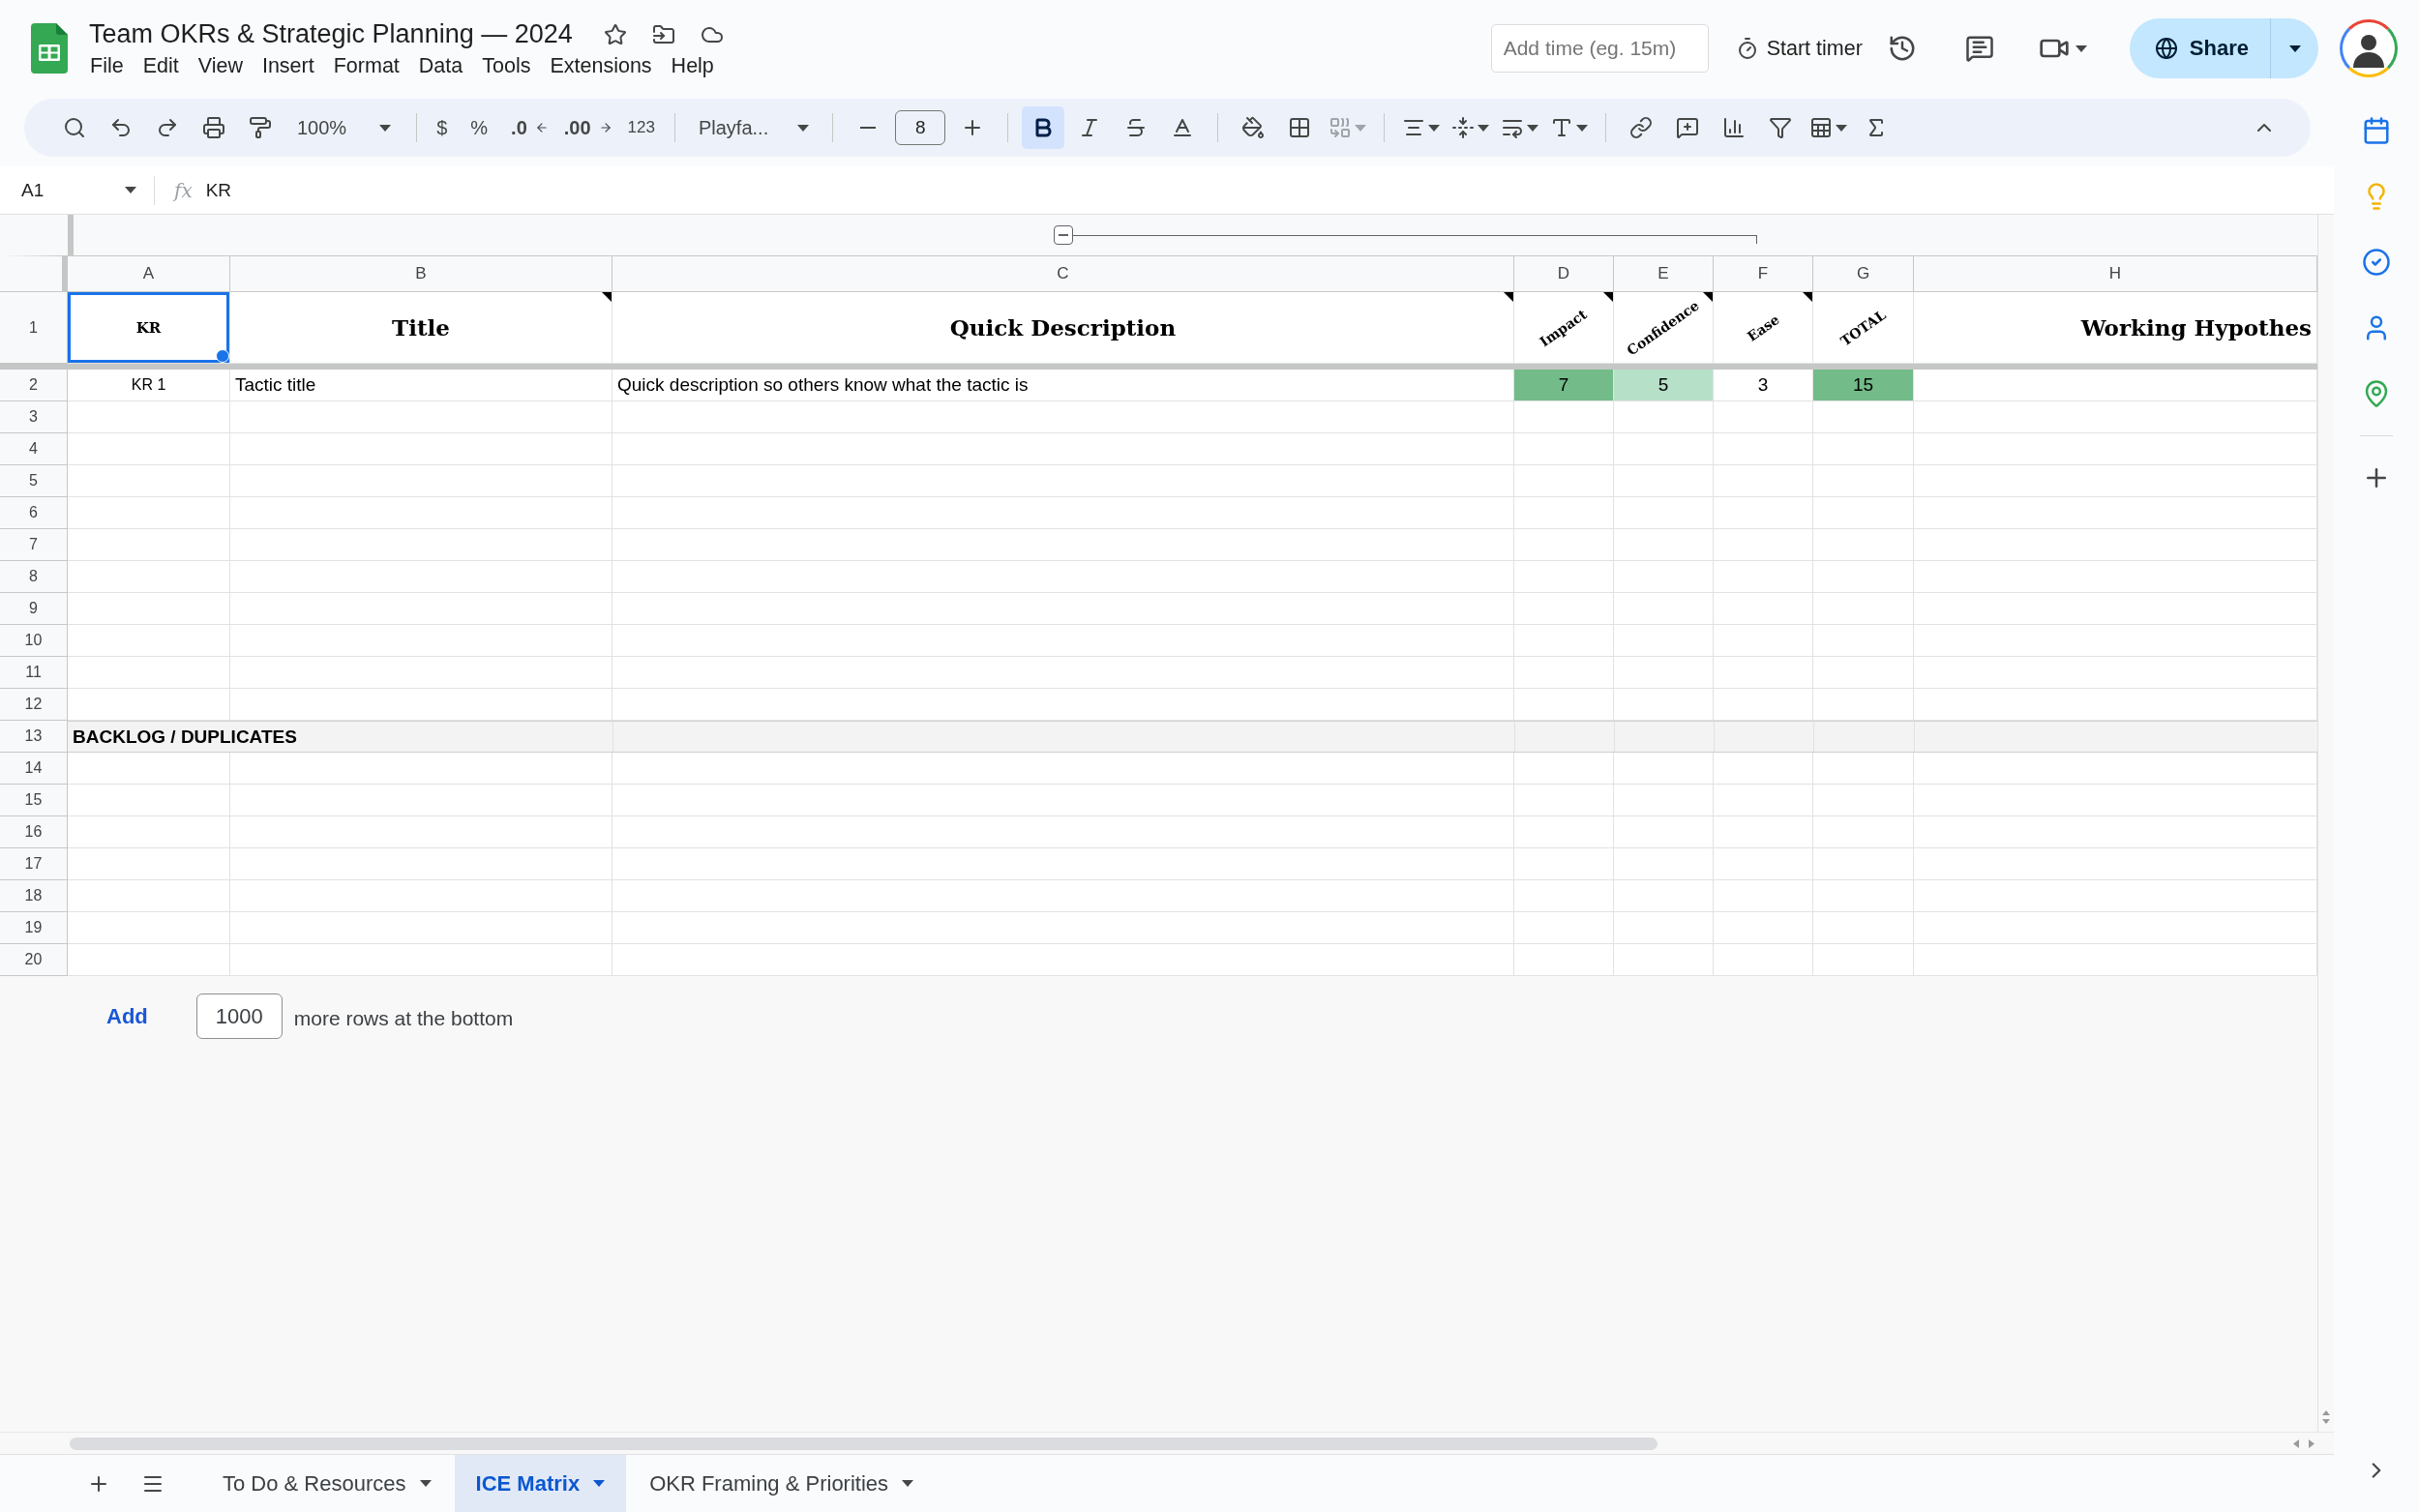  I want to click on menu-item: Extensions, so click(601, 66).